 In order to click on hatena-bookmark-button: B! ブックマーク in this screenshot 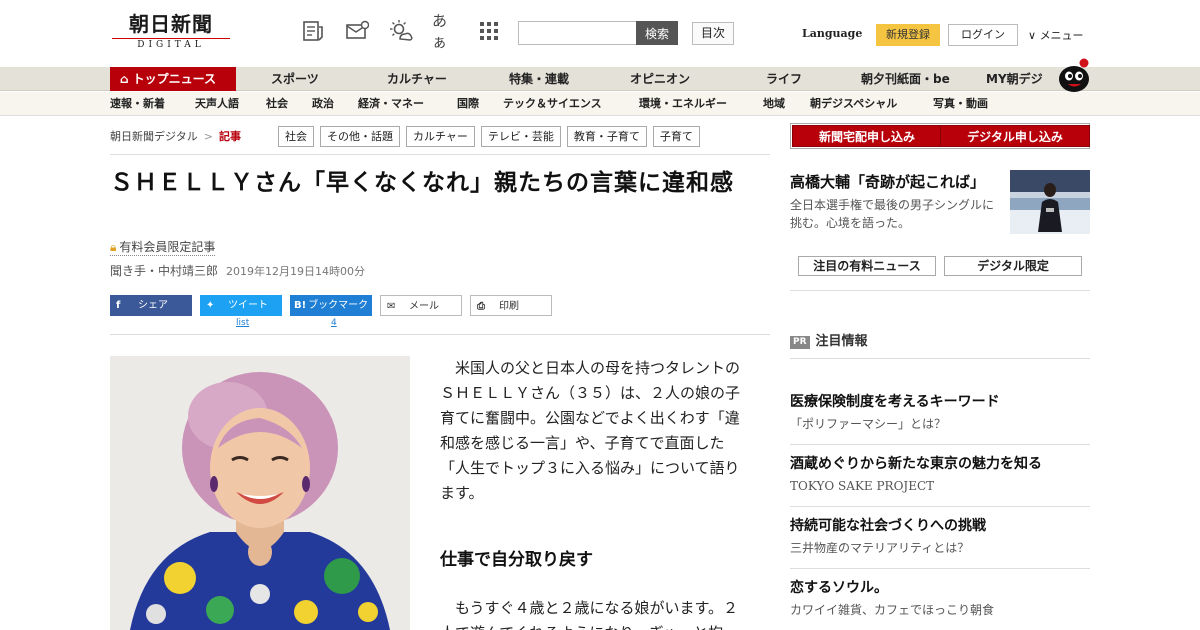, I will do `click(331, 305)`.